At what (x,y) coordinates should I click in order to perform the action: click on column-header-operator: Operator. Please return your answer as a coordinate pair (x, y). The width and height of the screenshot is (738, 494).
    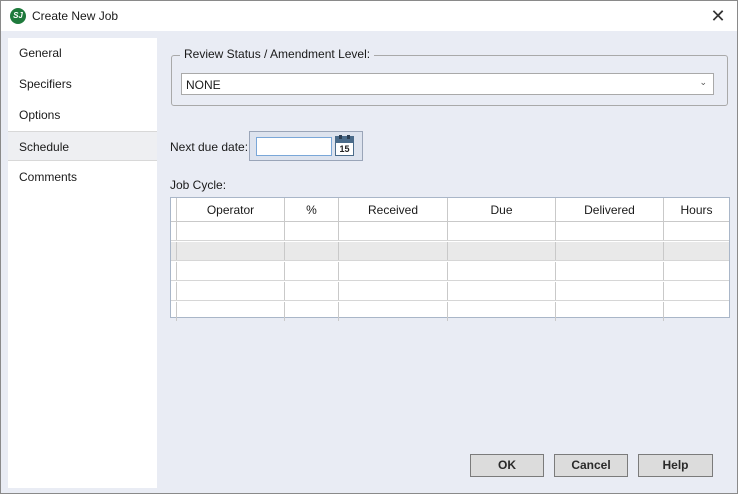
    Looking at the image, I should click on (231, 209).